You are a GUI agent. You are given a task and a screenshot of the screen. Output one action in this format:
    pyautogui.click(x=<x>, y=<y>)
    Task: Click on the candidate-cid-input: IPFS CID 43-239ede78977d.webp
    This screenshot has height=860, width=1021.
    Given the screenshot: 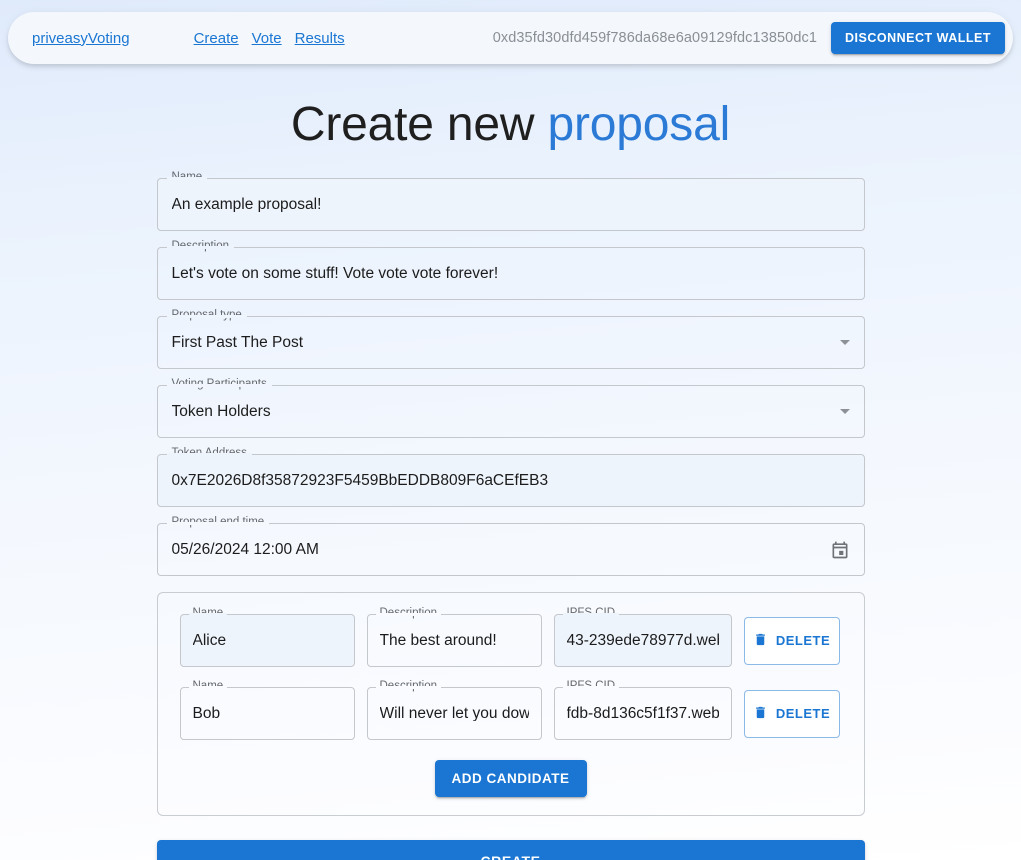 What is the action you would take?
    pyautogui.click(x=642, y=638)
    